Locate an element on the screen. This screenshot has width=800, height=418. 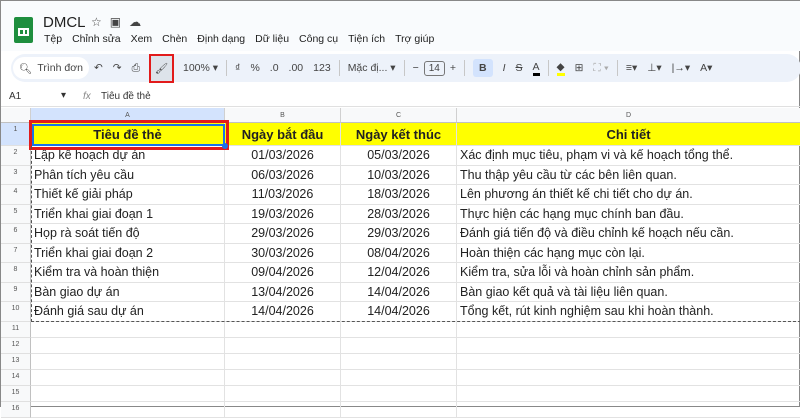
row-header-9: 9 is located at coordinates (16, 292).